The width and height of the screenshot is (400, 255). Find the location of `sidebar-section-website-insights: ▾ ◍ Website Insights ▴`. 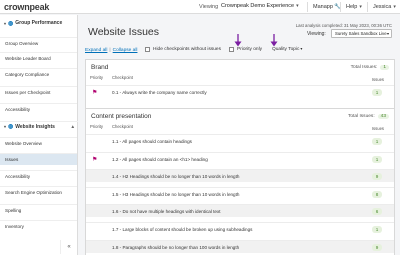

sidebar-section-website-insights: ▾ ◍ Website Insights ▴ is located at coordinates (39, 126).